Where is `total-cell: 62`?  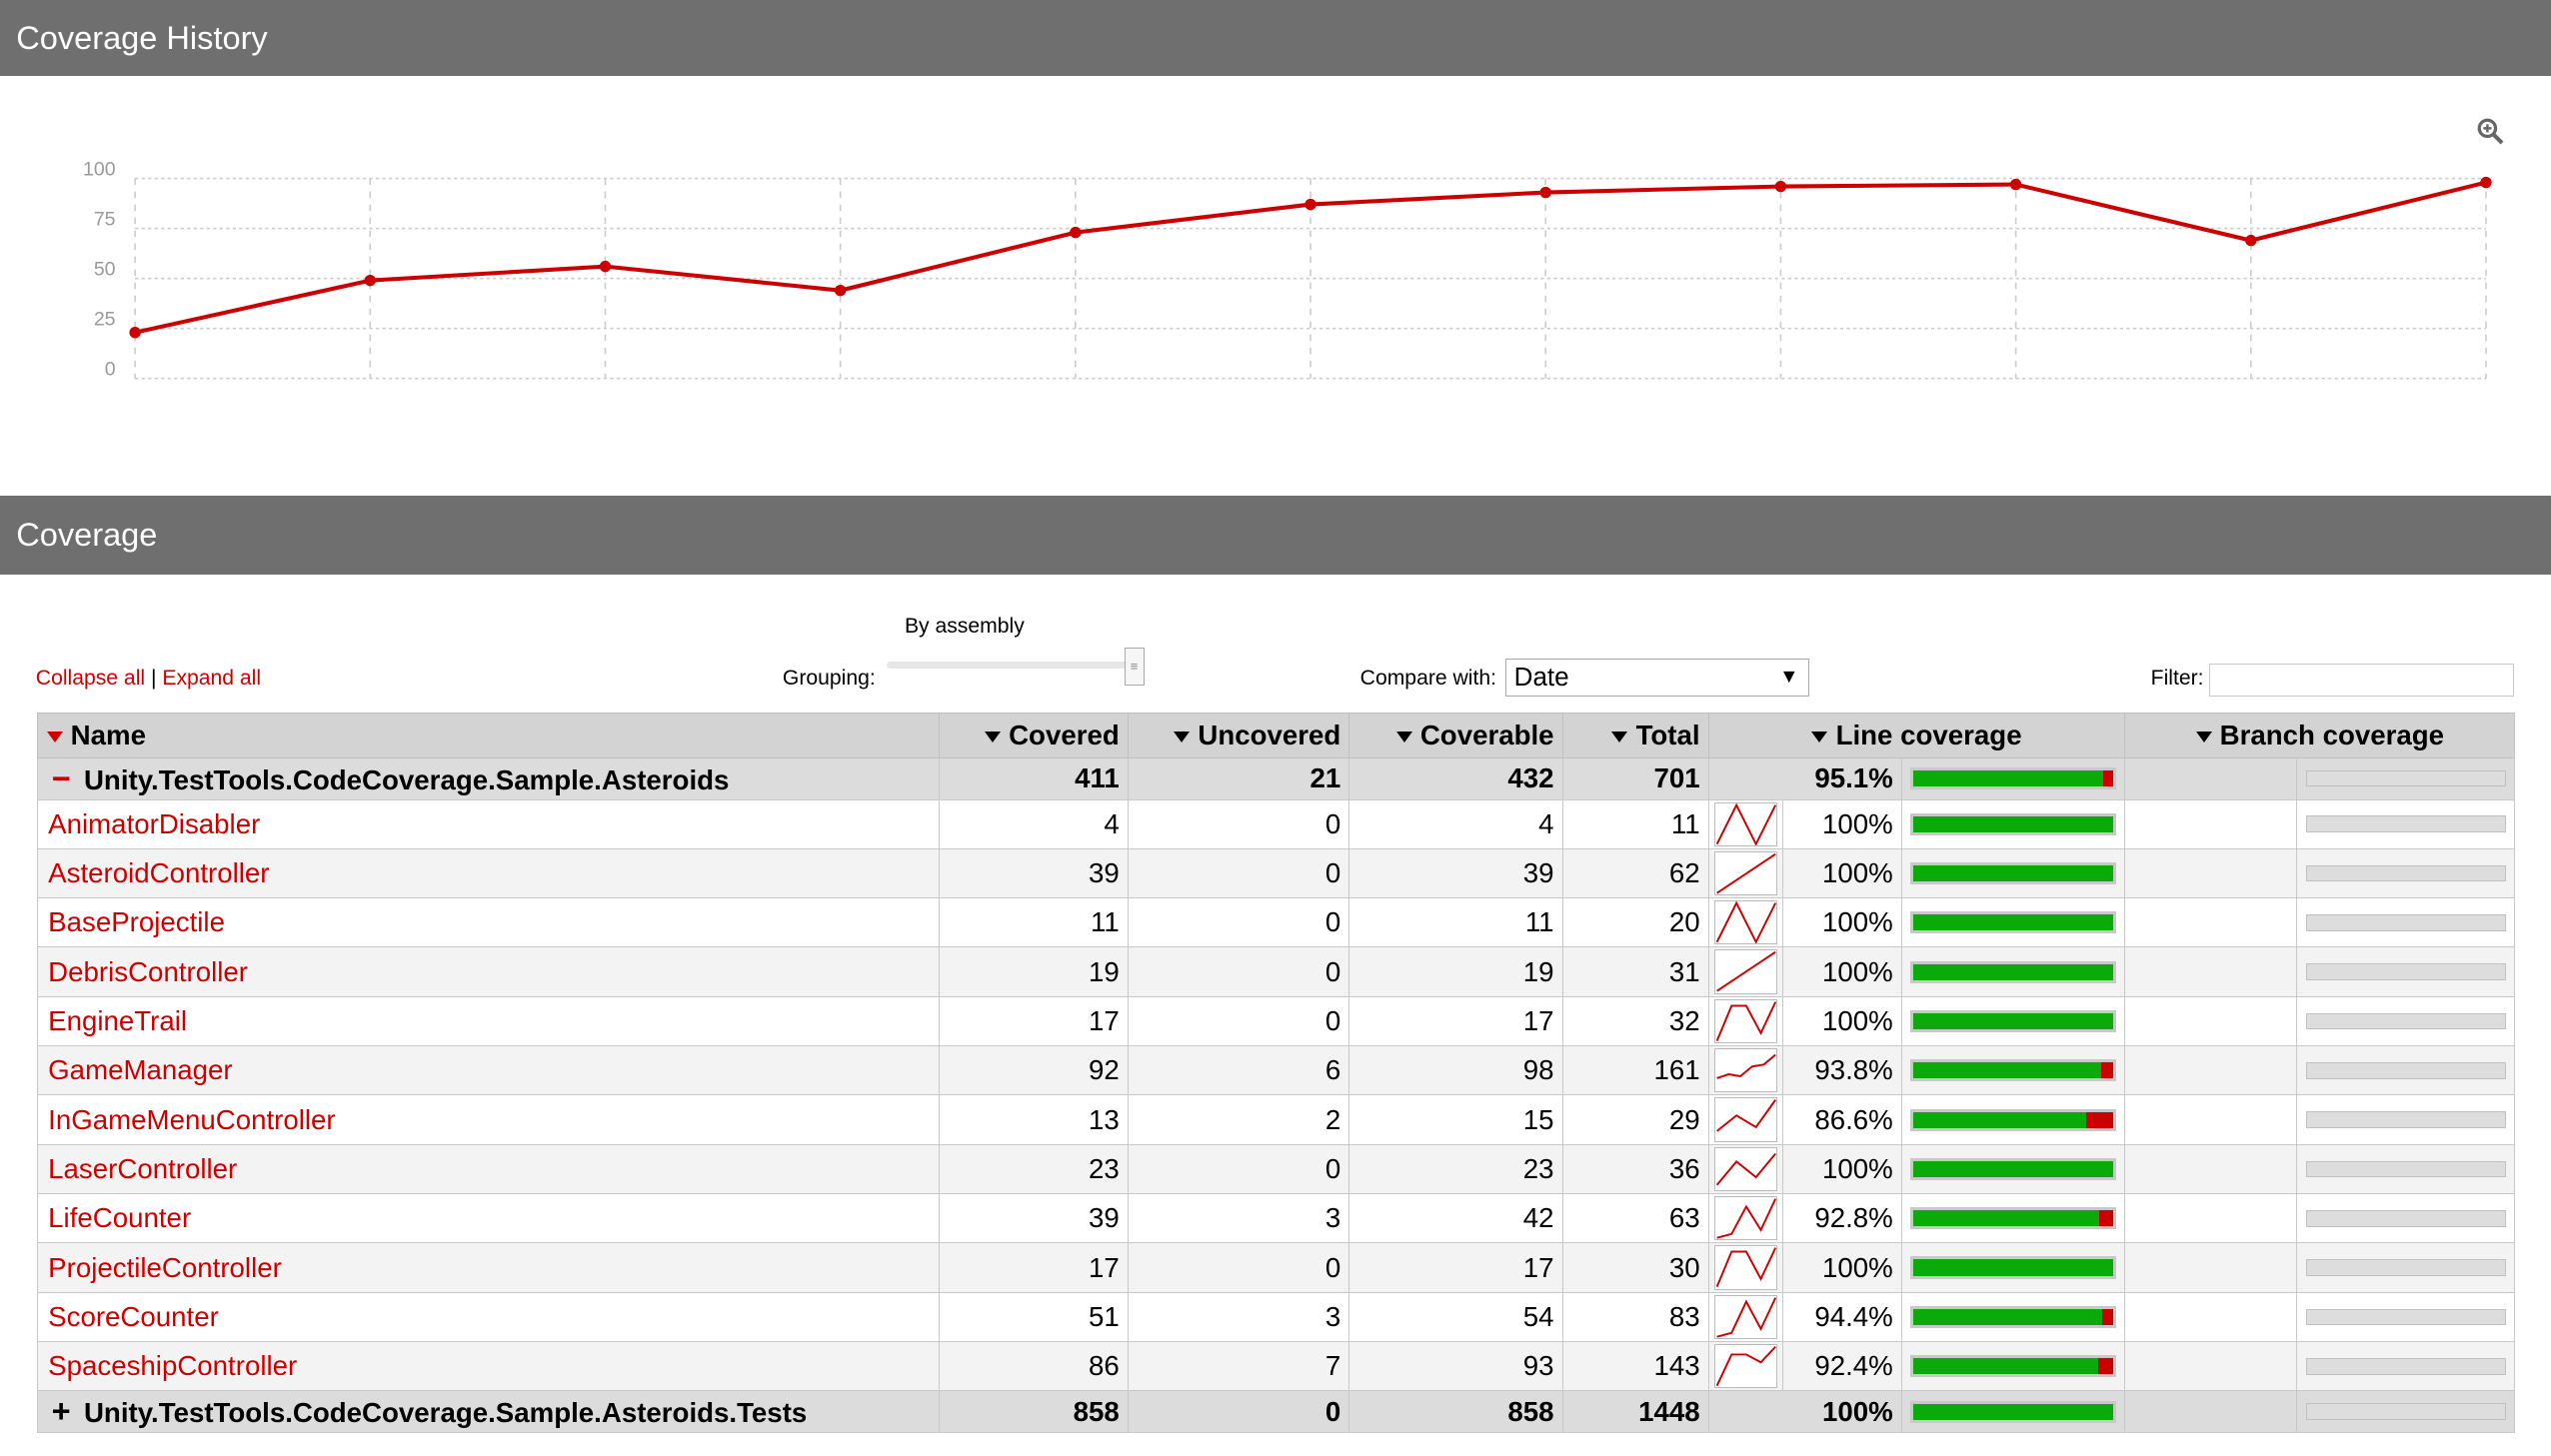
total-cell: 62 is located at coordinates (1635, 873).